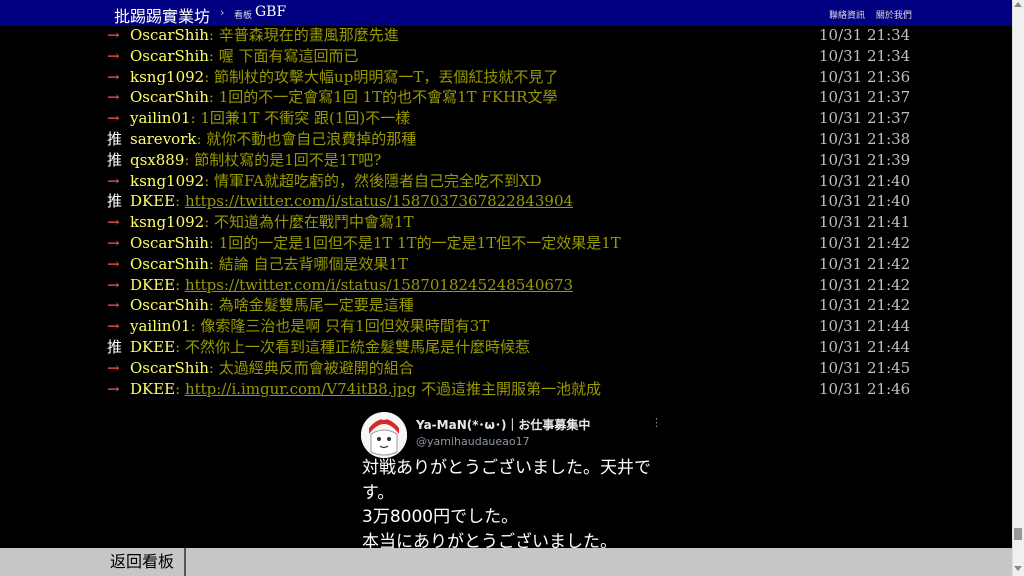 The image size is (1024, 576). What do you see at coordinates (509, 305) in the screenshot?
I see `push-row: → OscarShih: 為啥金髮雙馬尾一定要是這種 10/31 21:42` at bounding box center [509, 305].